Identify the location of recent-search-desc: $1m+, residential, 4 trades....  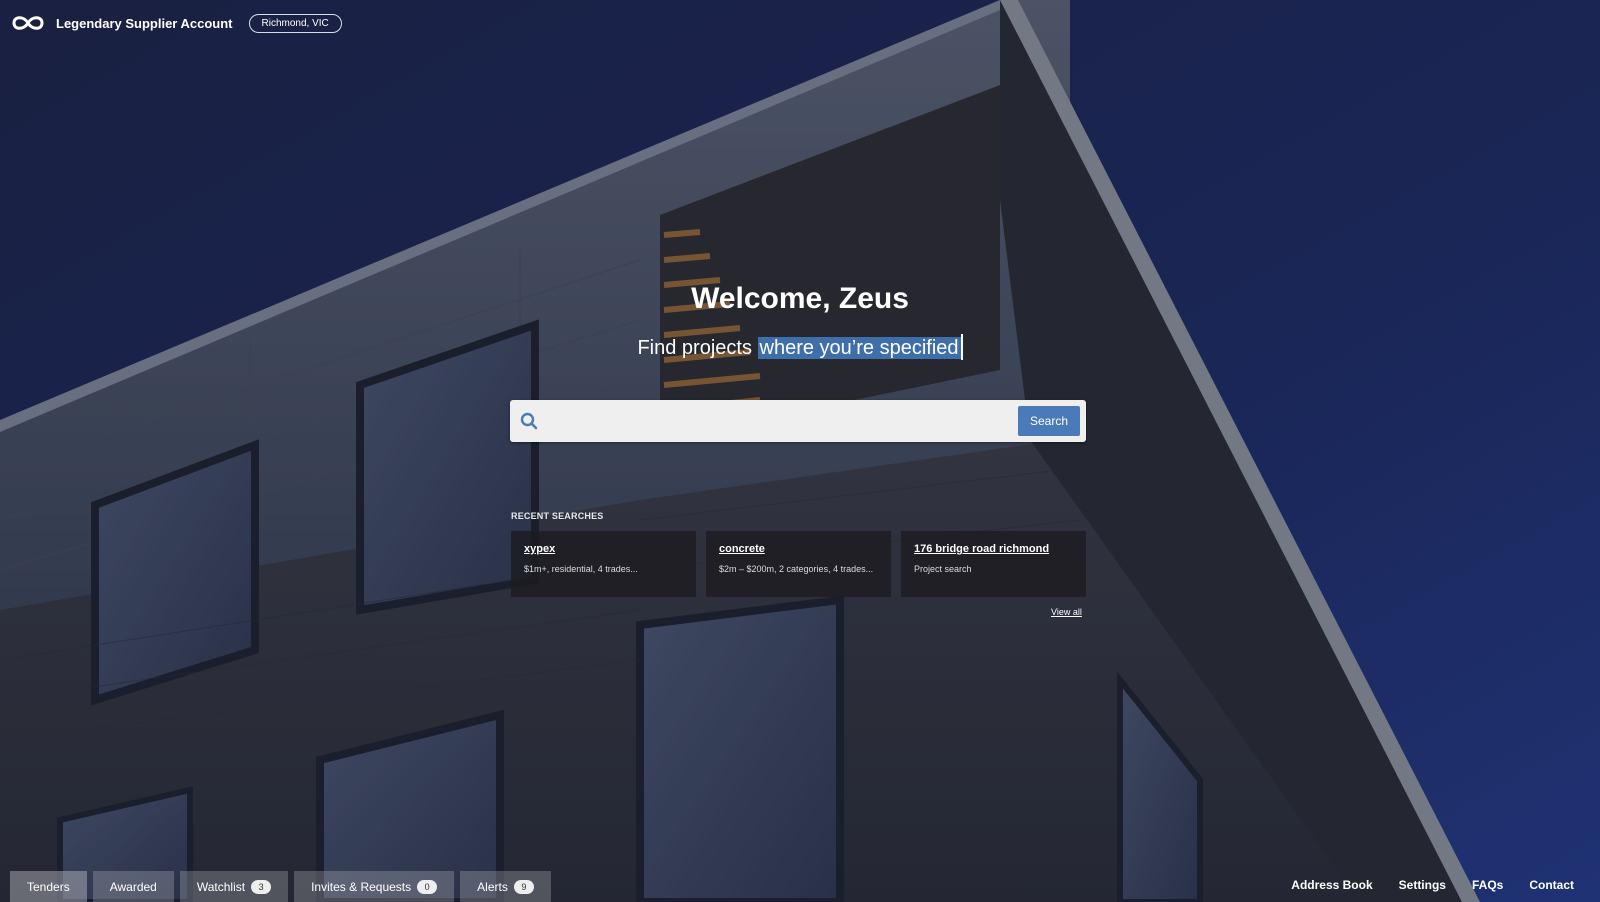
(581, 569).